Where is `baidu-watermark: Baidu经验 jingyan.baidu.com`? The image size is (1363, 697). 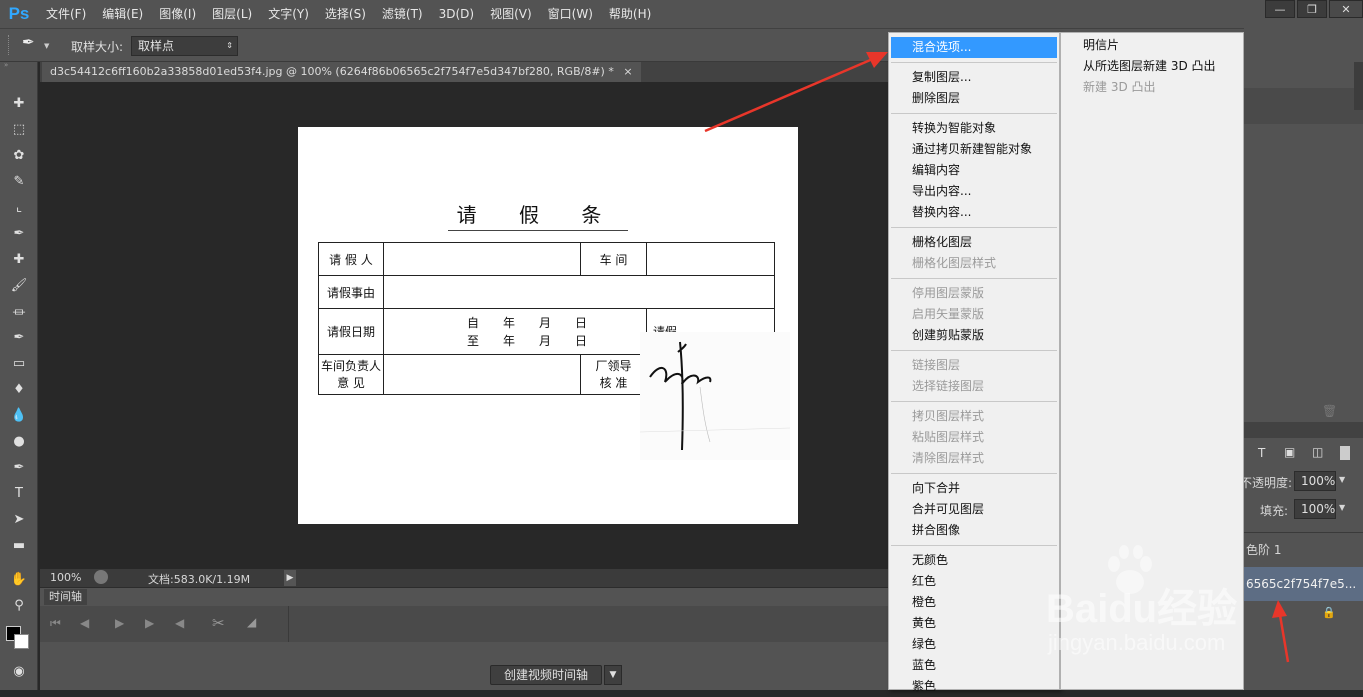 baidu-watermark: Baidu经验 jingyan.baidu.com is located at coordinates (1190, 602).